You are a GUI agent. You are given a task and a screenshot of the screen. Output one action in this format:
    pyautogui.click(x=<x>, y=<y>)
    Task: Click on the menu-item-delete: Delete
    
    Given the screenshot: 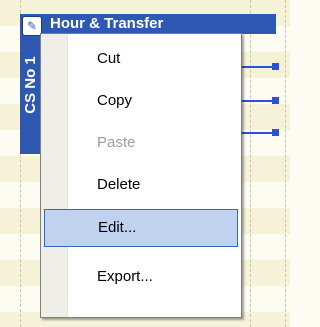 What is the action you would take?
    pyautogui.click(x=141, y=185)
    